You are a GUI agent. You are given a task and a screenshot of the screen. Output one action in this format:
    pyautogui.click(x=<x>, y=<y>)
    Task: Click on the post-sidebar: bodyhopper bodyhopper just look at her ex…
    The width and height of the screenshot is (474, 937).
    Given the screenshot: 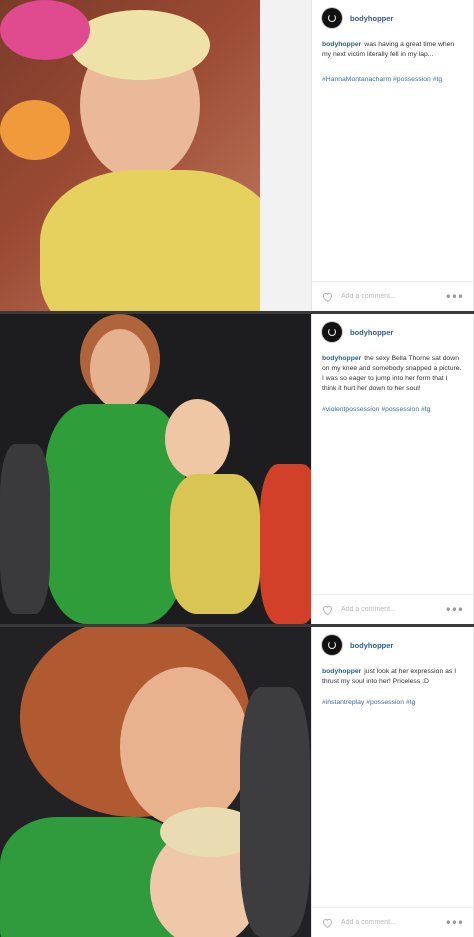 What is the action you would take?
    pyautogui.click(x=392, y=782)
    